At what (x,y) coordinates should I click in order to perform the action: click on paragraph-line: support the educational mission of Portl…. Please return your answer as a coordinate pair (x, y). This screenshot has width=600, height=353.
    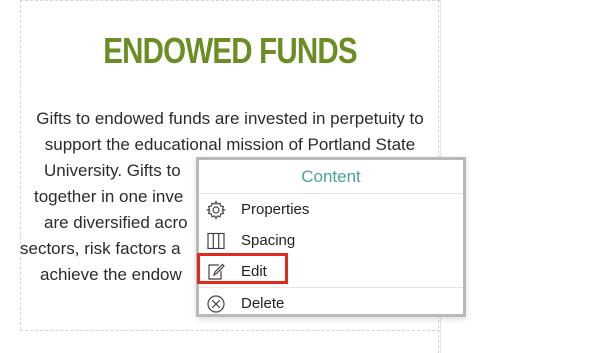
    Looking at the image, I should click on (230, 144).